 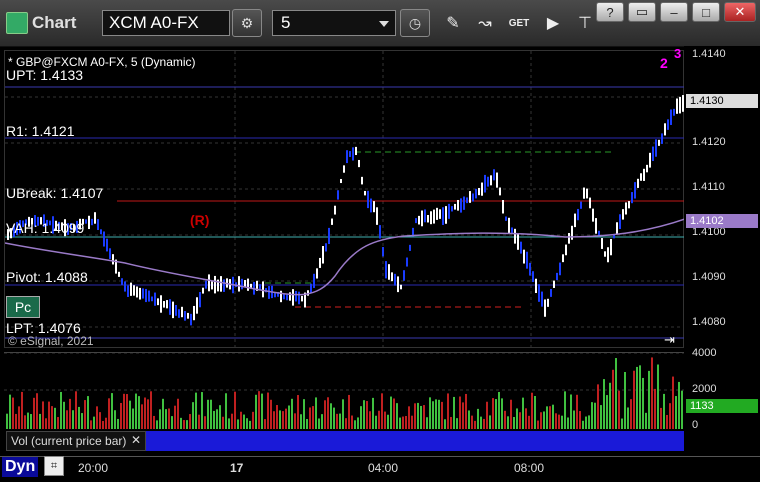 I want to click on scroll-end-icon: ⇥, so click(x=669, y=340).